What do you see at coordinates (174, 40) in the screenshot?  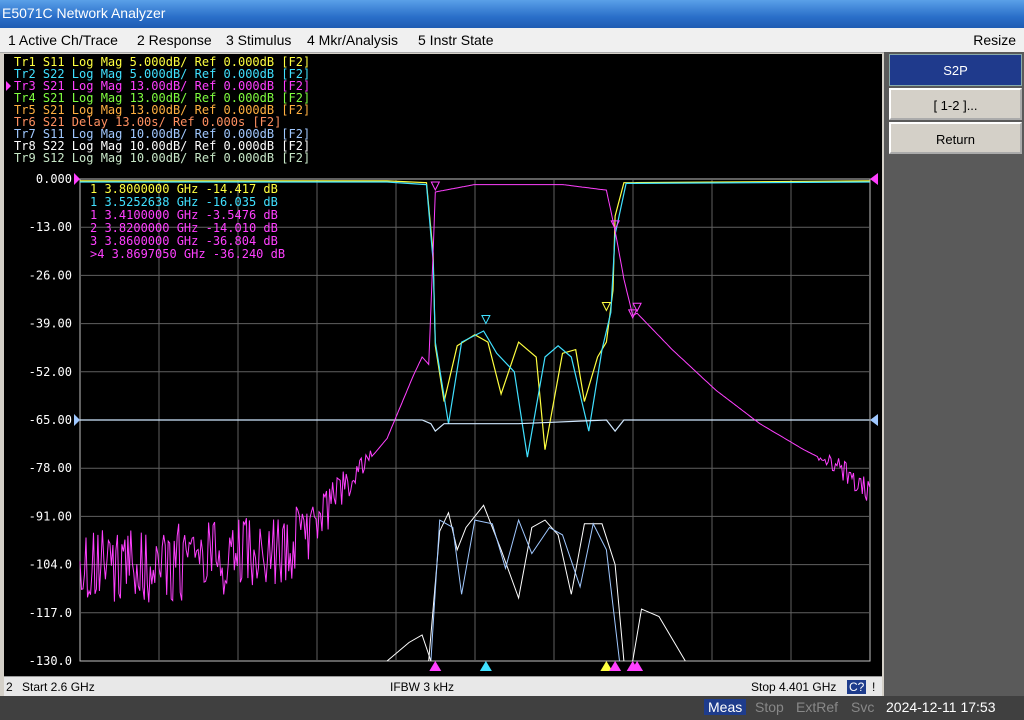 I see `menu-response: 2 Response` at bounding box center [174, 40].